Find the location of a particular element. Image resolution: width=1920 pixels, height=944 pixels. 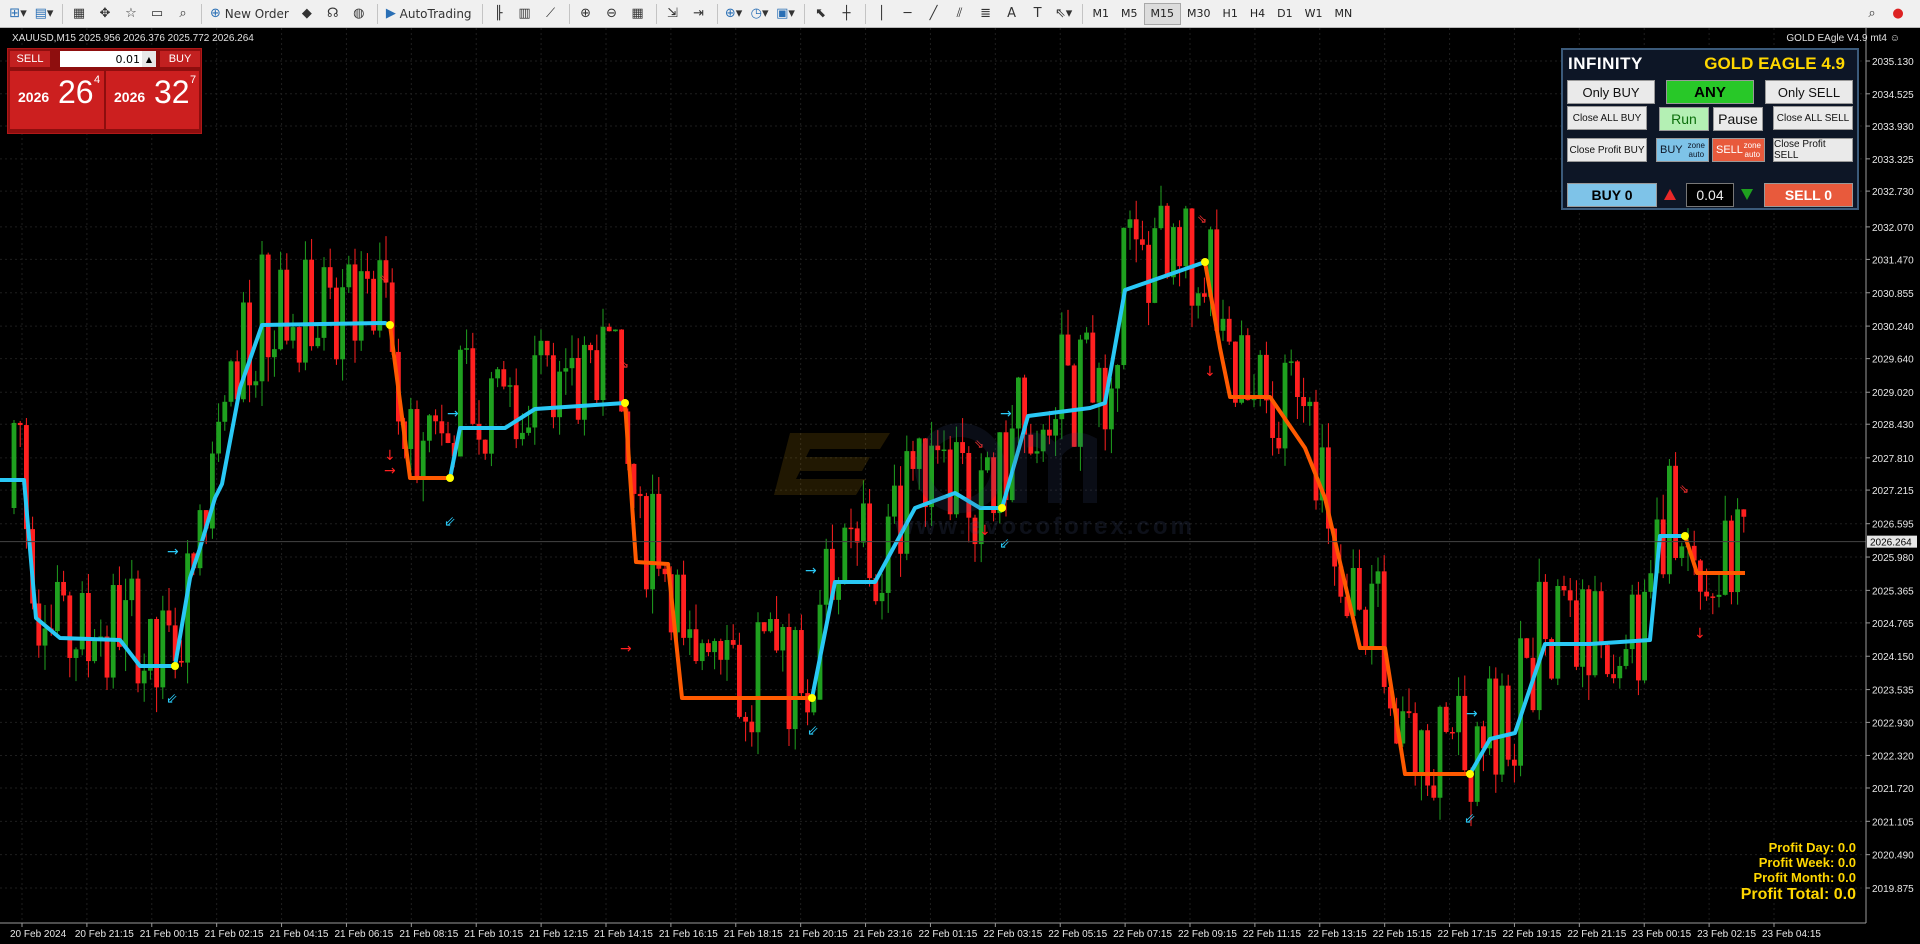

ask-price-button: 2026 32 7 is located at coordinates (152, 100).